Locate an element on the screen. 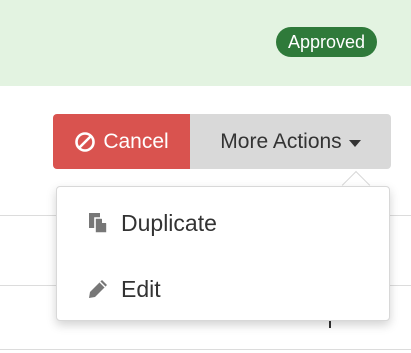  menu-item-label: Edit is located at coordinates (141, 288).